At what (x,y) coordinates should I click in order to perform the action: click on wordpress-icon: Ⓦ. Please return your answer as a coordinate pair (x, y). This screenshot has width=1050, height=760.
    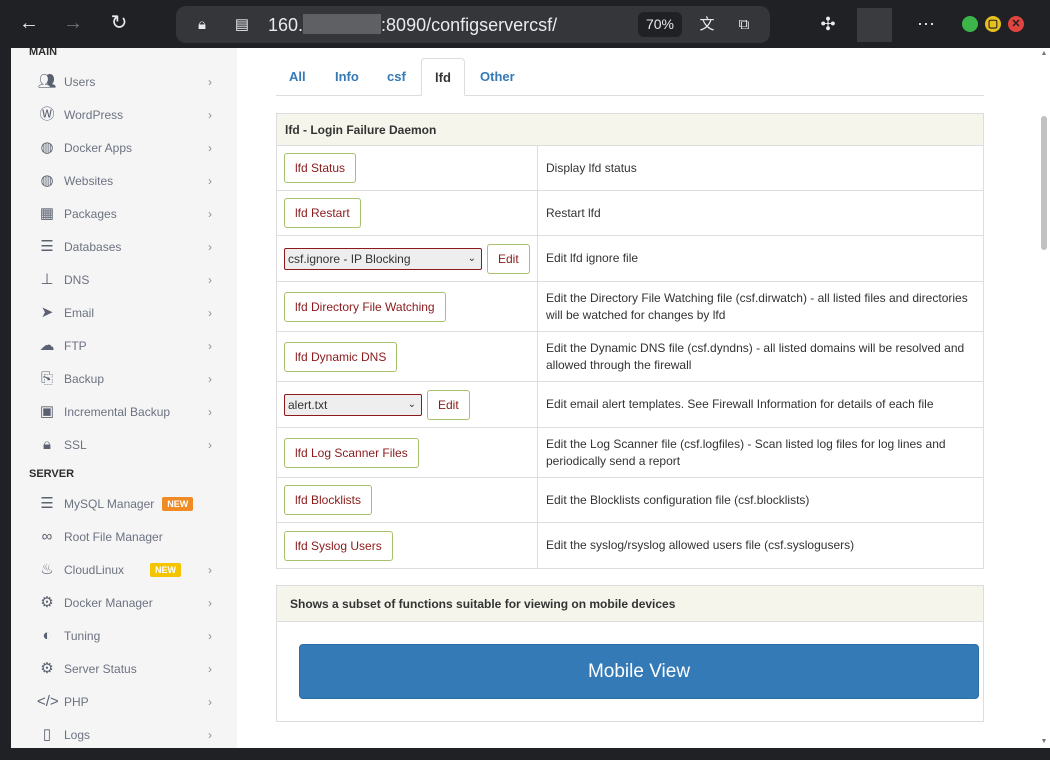
    Looking at the image, I should click on (47, 114).